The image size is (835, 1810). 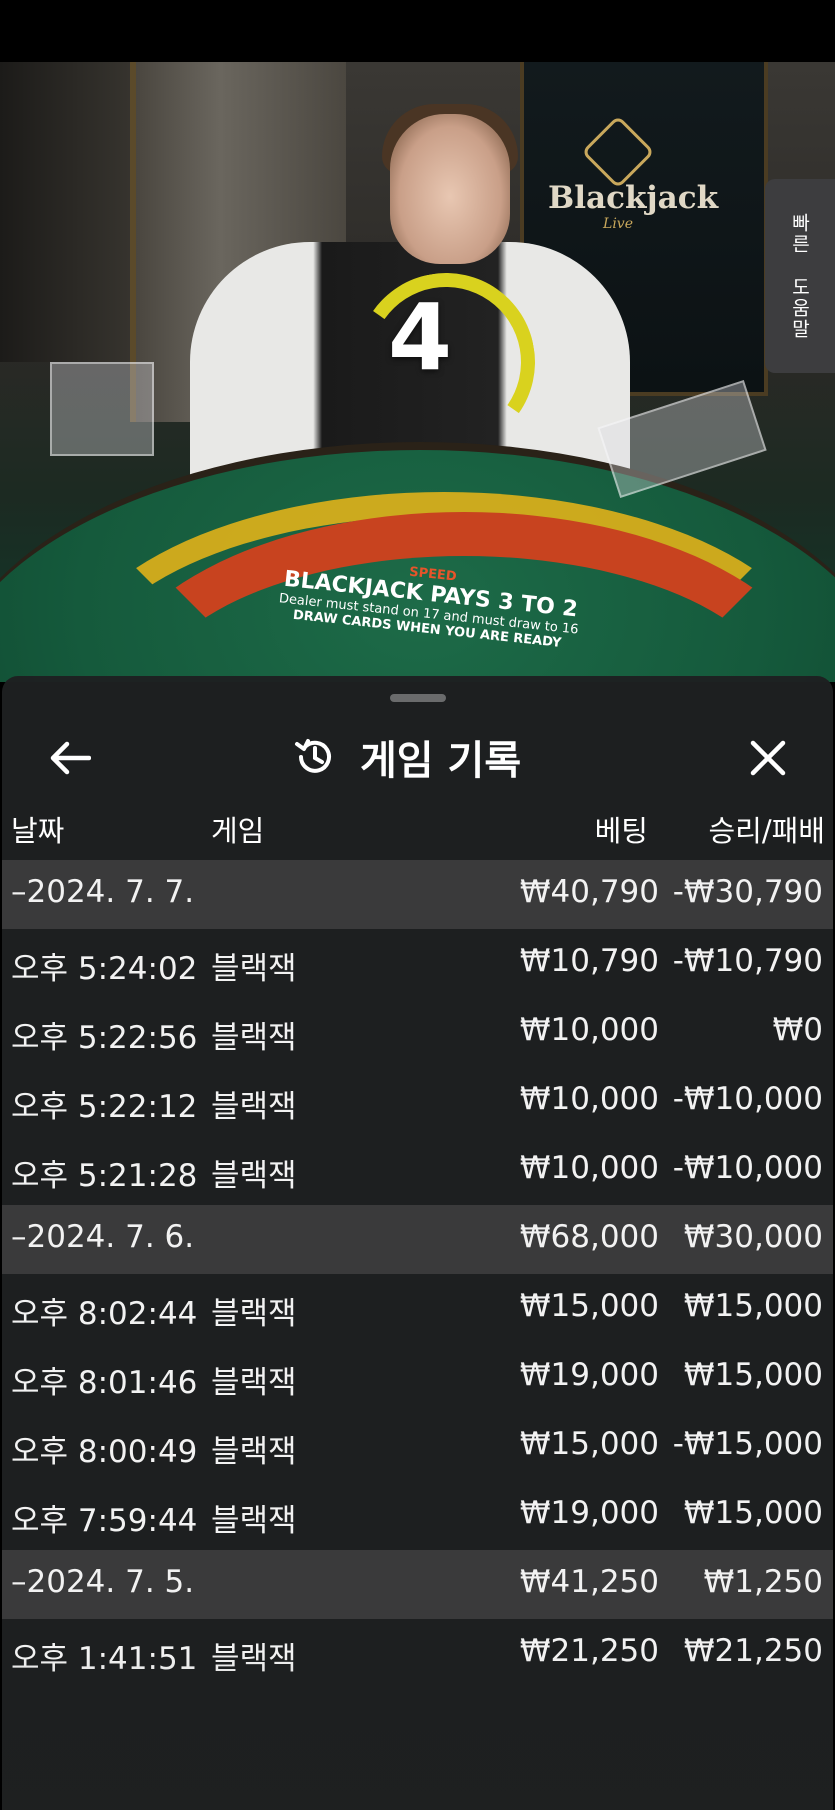 I want to click on column-result: 승리/패배, so click(x=767, y=831).